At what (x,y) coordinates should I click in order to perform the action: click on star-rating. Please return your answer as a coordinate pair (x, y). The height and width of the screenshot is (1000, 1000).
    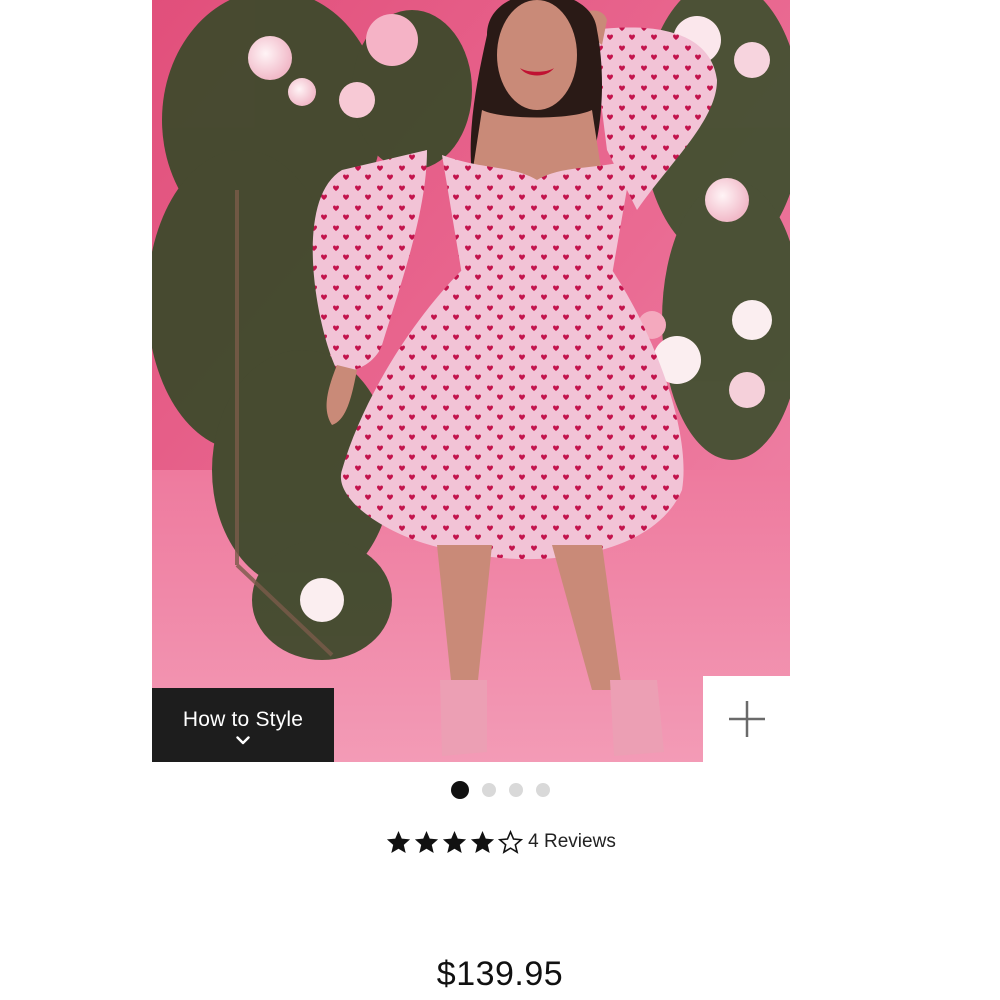
    Looking at the image, I should click on (454, 842).